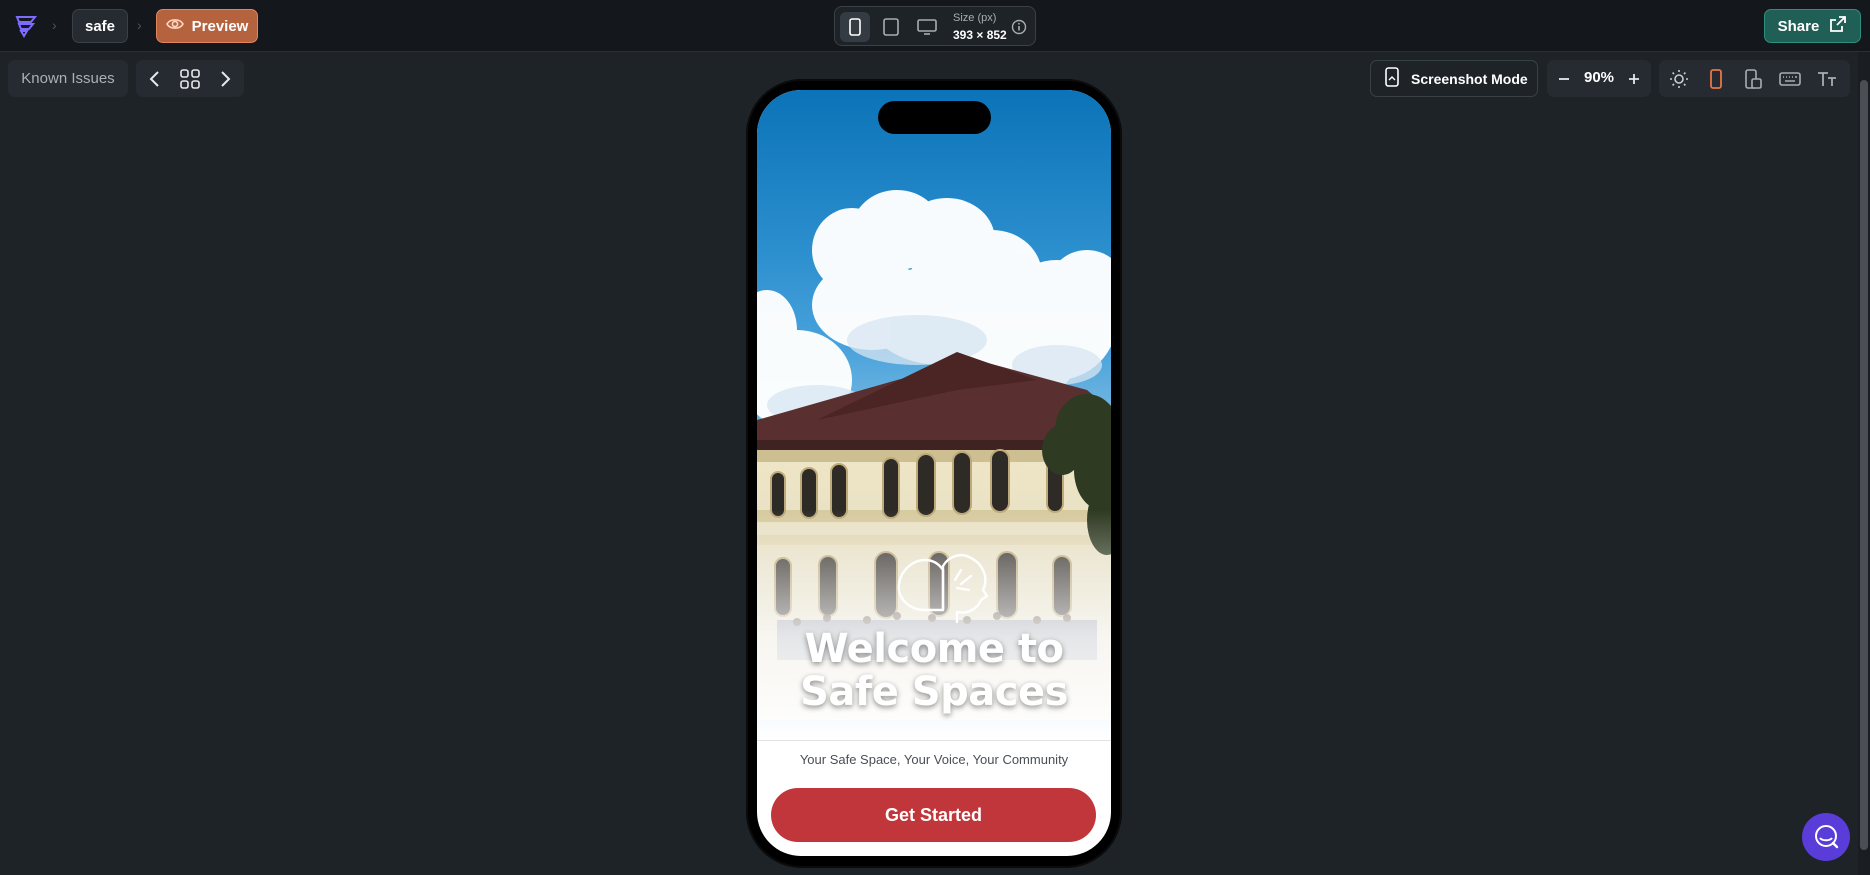  I want to click on screenshot-mode-button: Screenshot Mode, so click(1454, 78).